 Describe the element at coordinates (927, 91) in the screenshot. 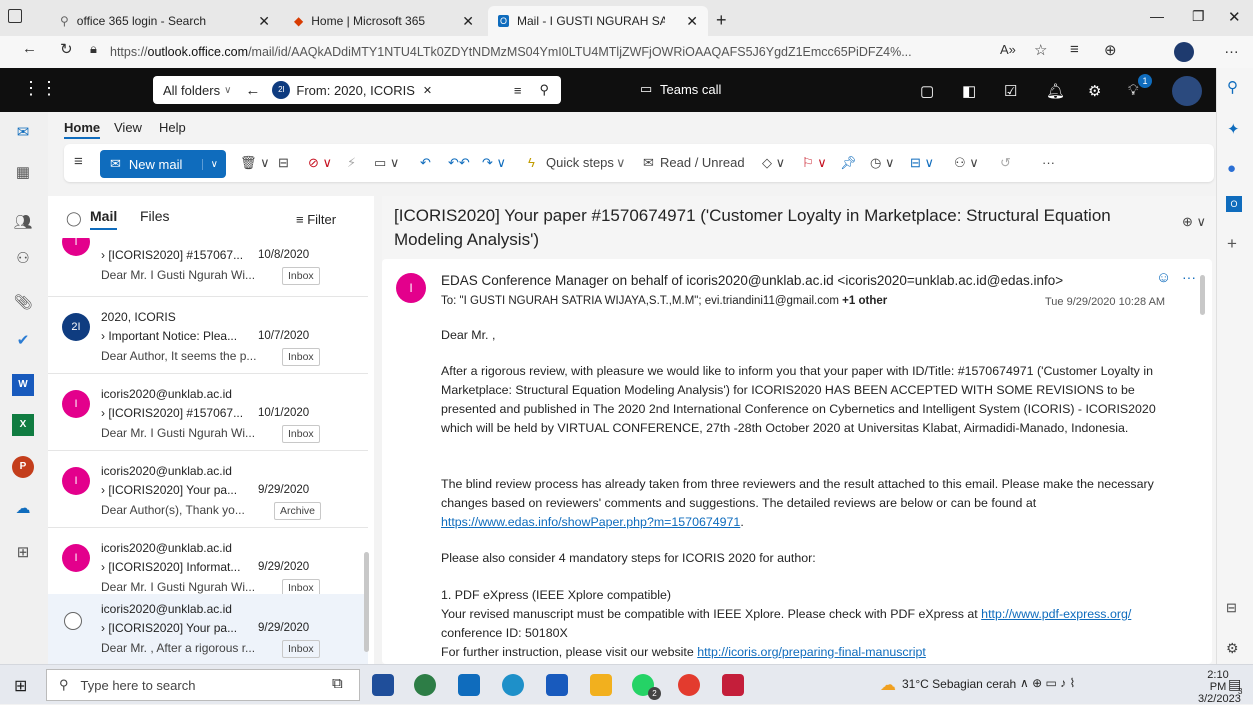

I see `chat-icon: ▢` at that location.